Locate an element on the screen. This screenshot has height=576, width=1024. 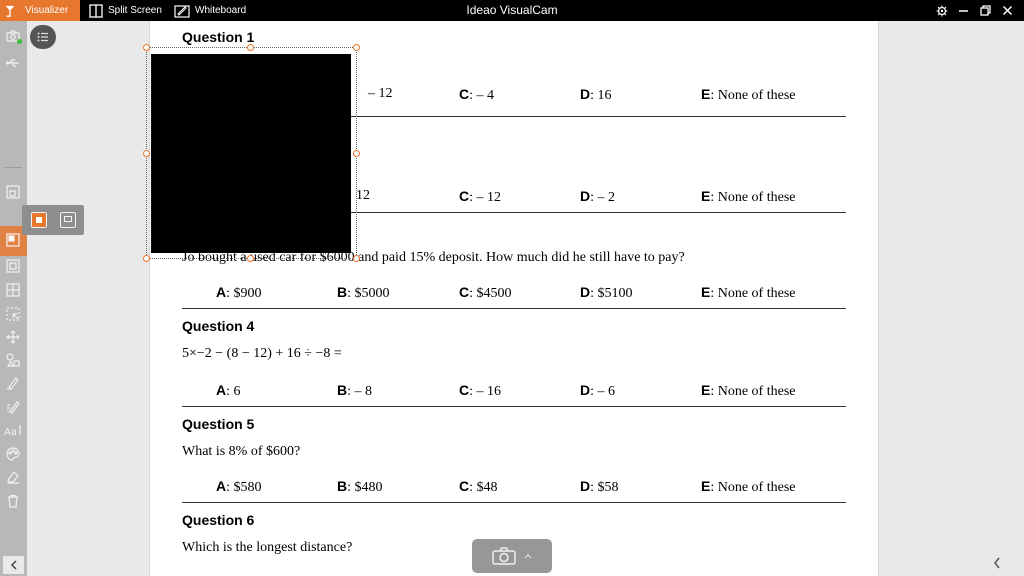
shapes-icon is located at coordinates (13, 360).